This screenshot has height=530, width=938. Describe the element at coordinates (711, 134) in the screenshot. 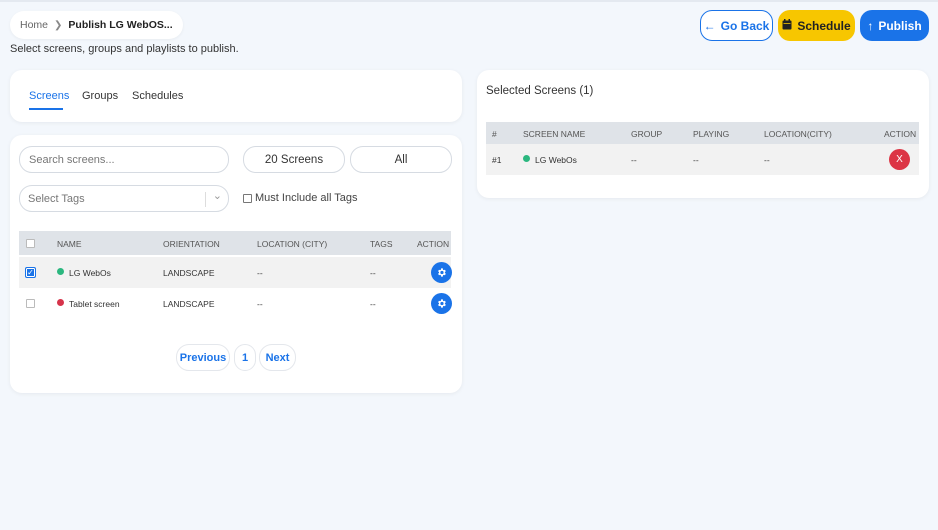

I see `col-playing: PLAYING` at that location.